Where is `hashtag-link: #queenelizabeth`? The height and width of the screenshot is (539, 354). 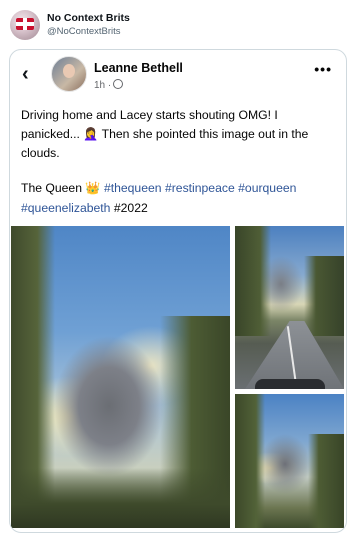 hashtag-link: #queenelizabeth is located at coordinates (65, 208).